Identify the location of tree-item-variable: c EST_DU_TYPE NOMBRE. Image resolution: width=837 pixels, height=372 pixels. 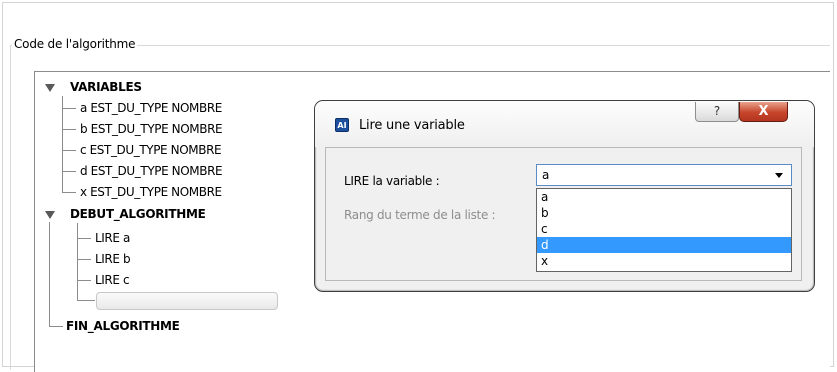
(151, 150).